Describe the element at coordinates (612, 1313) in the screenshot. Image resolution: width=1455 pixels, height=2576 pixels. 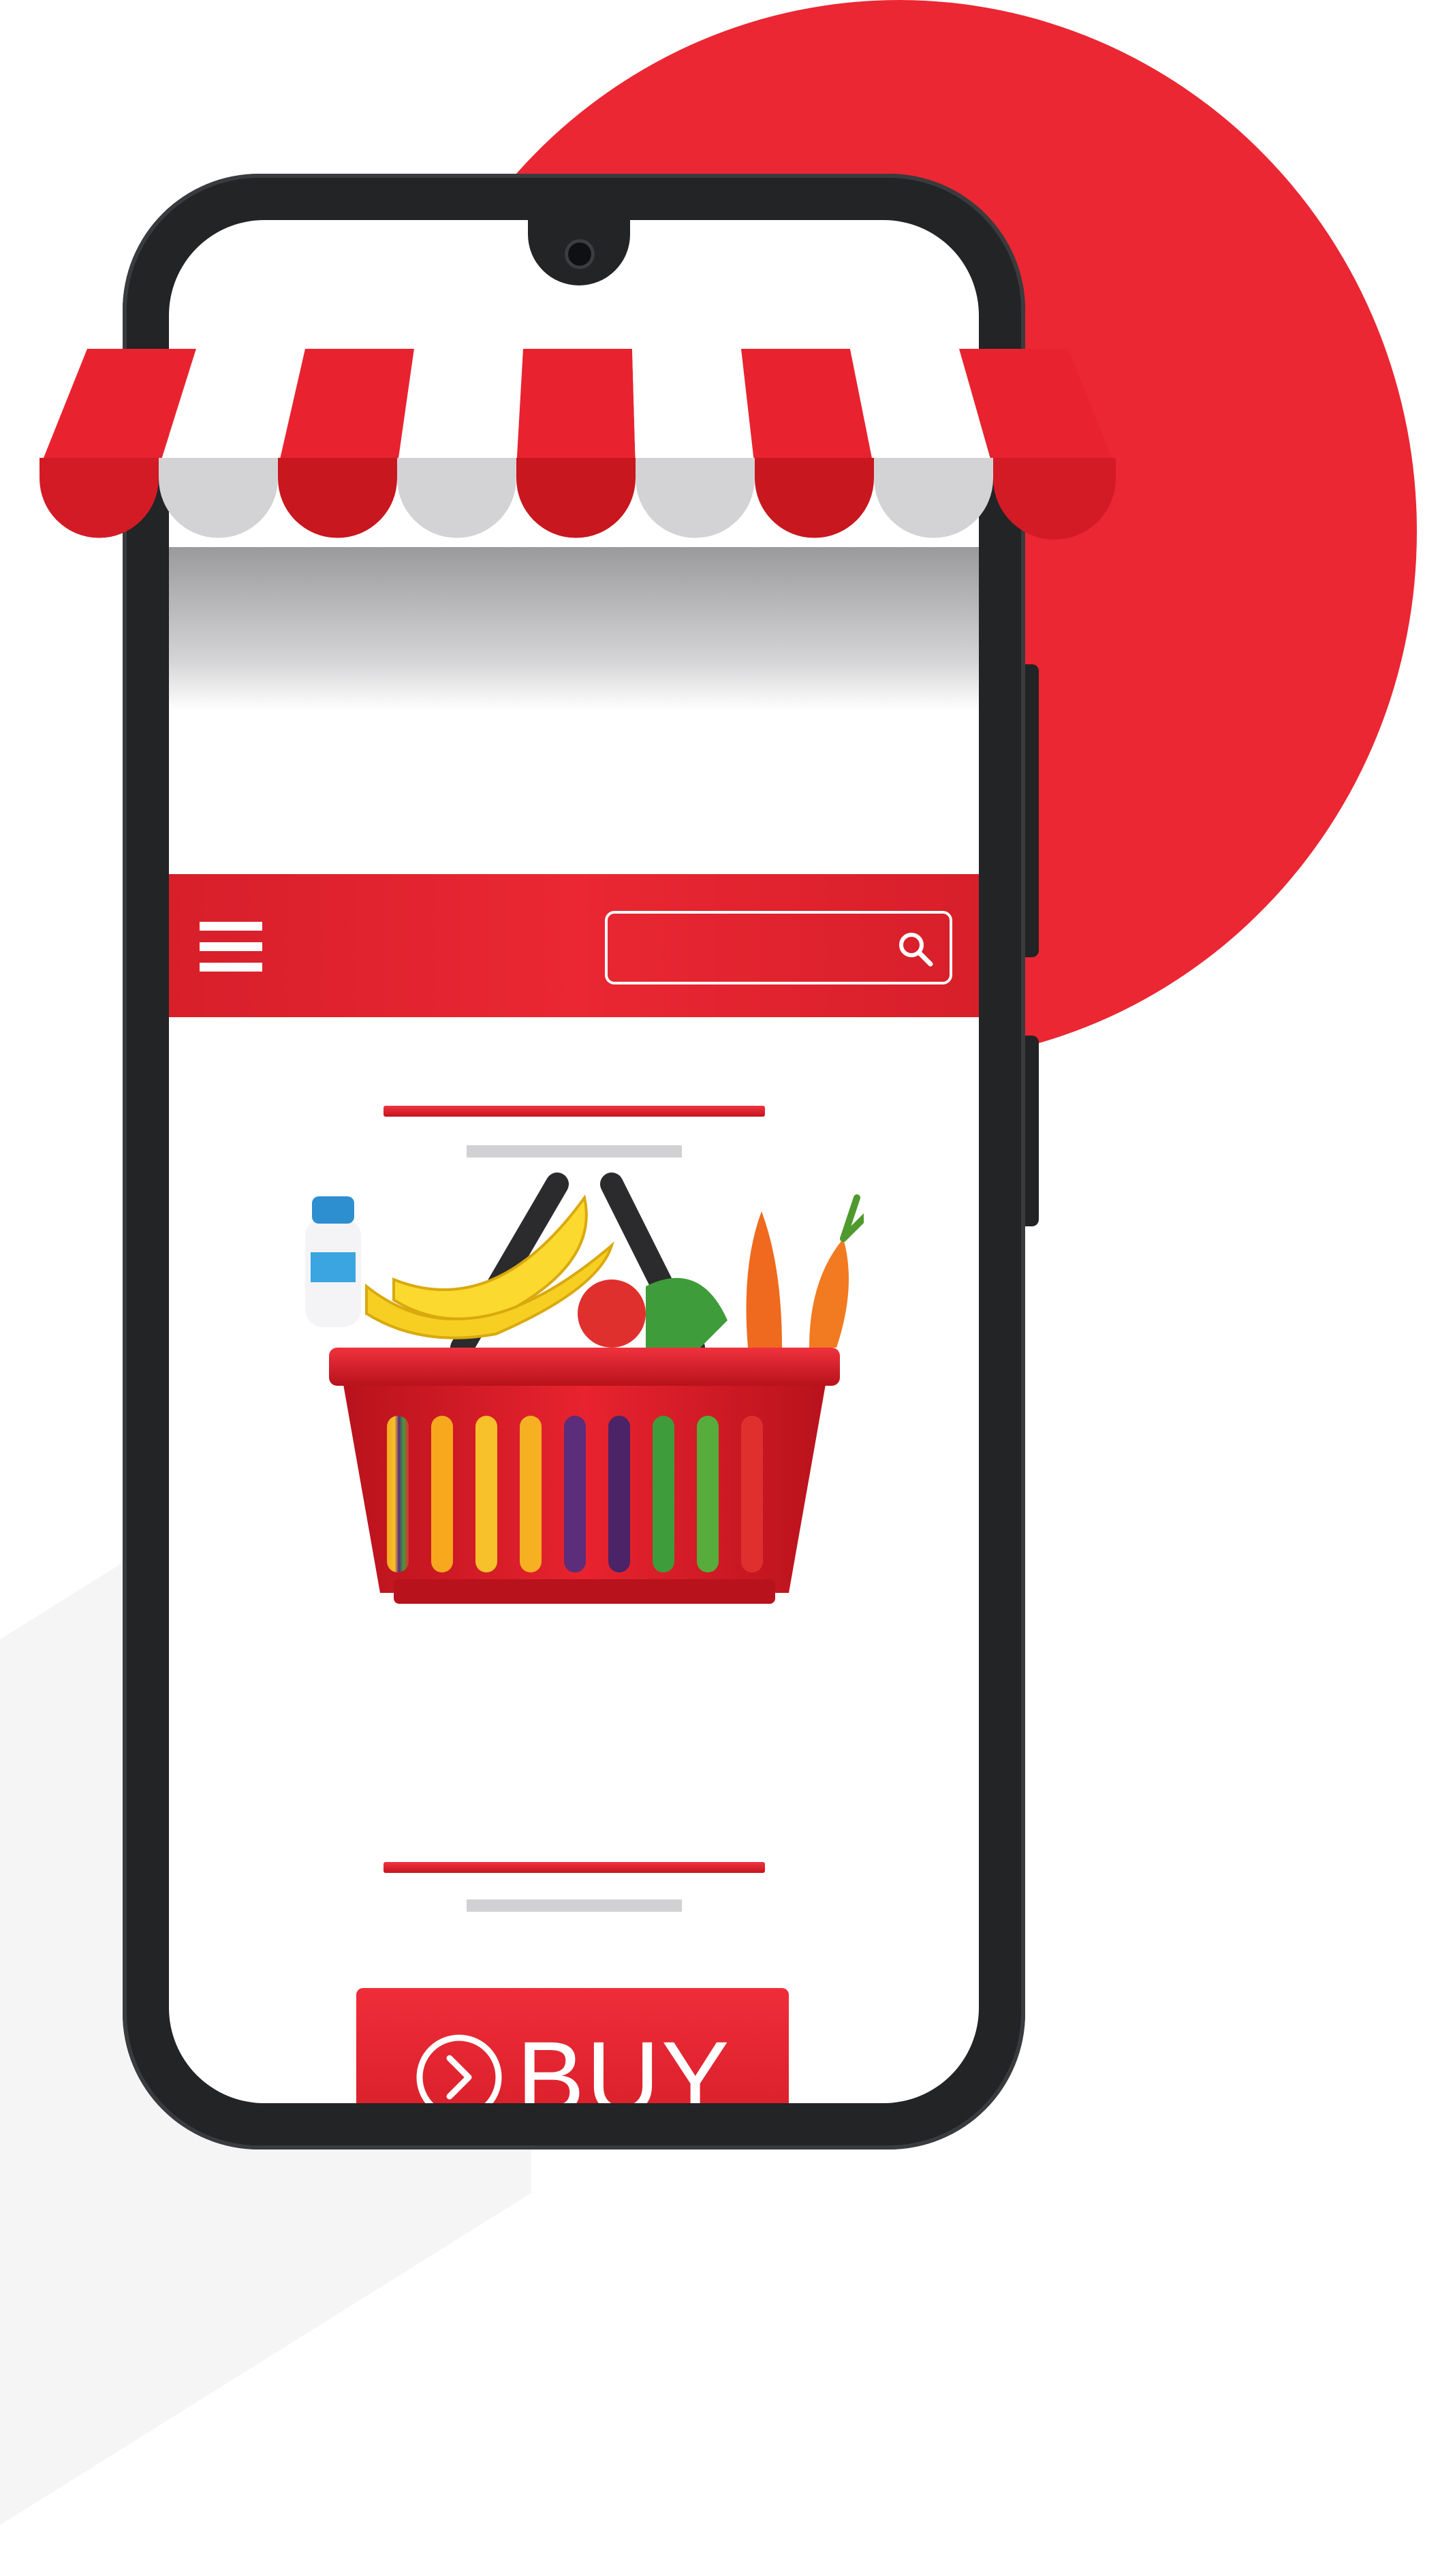
I see `tomato-icon` at that location.